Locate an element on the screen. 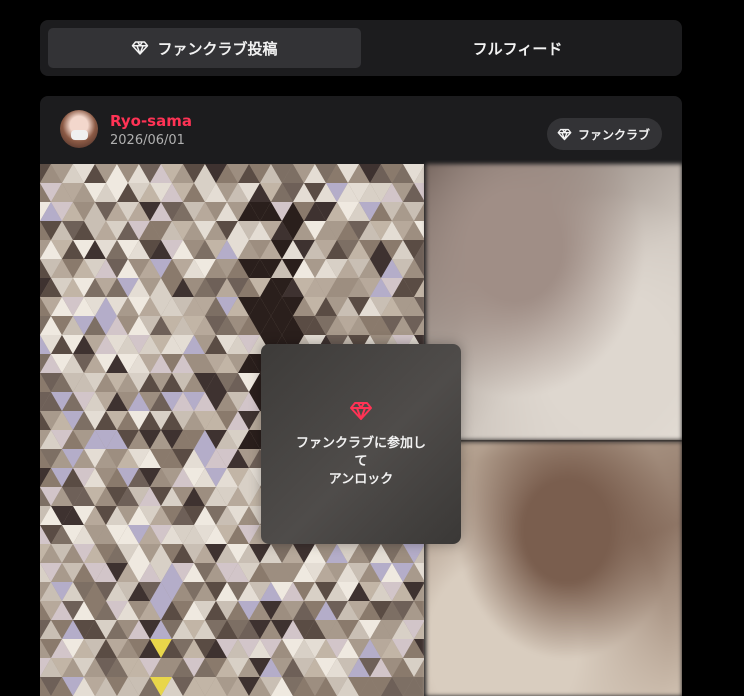  feed-tabbar: ファンクラブ投稿 フルフィード is located at coordinates (361, 48).